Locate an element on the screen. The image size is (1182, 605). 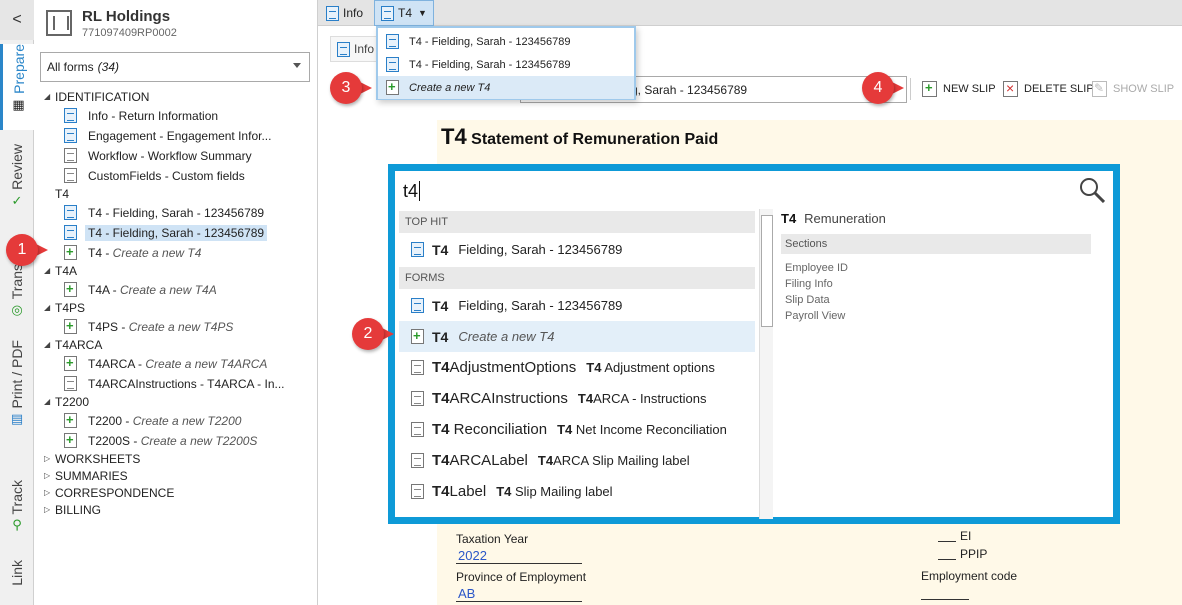
tree-item-t4-slip-1: T4 - Fielding, Sarah - 123456789 is located at coordinates (176, 212).